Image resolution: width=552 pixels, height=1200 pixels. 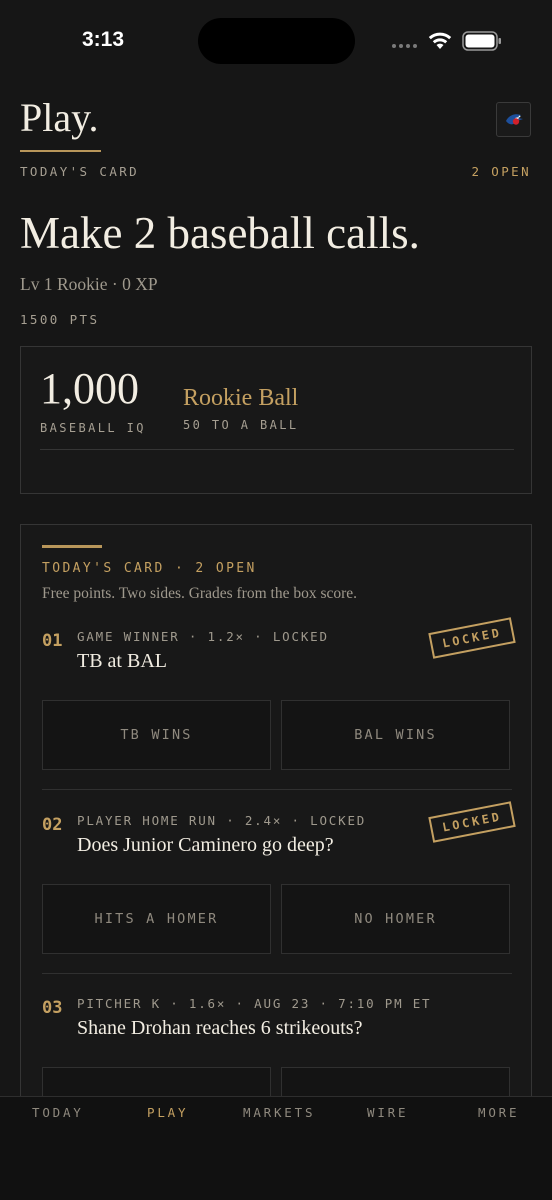 What do you see at coordinates (241, 425) in the screenshot?
I see `tier-subtitle: 50 TO A BALL` at bounding box center [241, 425].